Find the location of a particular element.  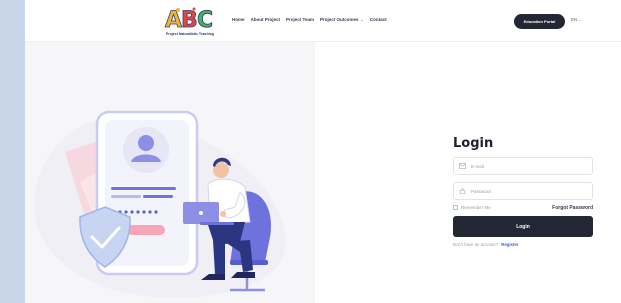

nav-project-team: Project Team is located at coordinates (300, 19).